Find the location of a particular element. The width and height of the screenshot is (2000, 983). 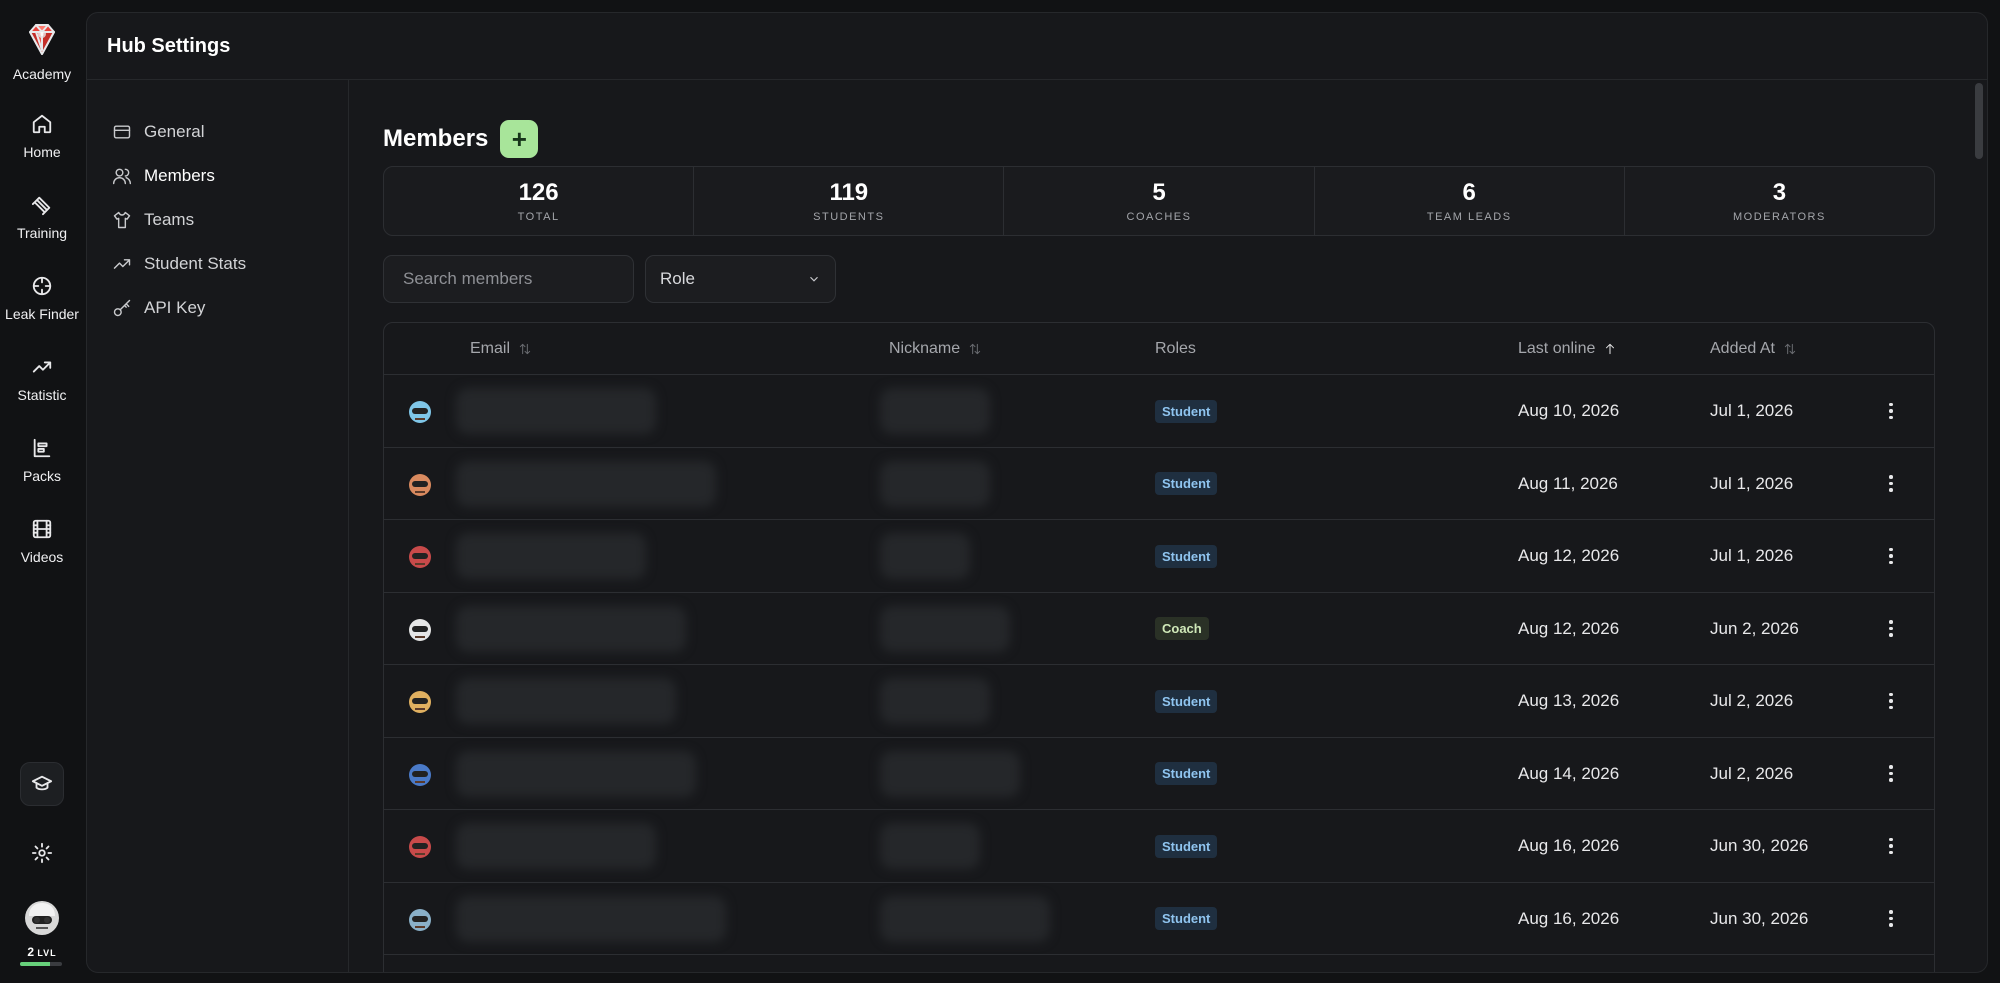

users-icon is located at coordinates (122, 176).